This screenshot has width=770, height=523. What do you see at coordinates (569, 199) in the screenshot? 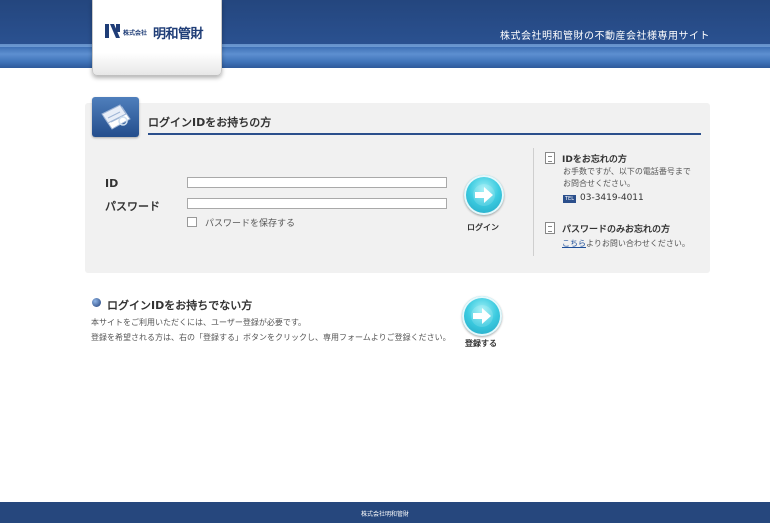
I see `tel-badge: TEL` at bounding box center [569, 199].